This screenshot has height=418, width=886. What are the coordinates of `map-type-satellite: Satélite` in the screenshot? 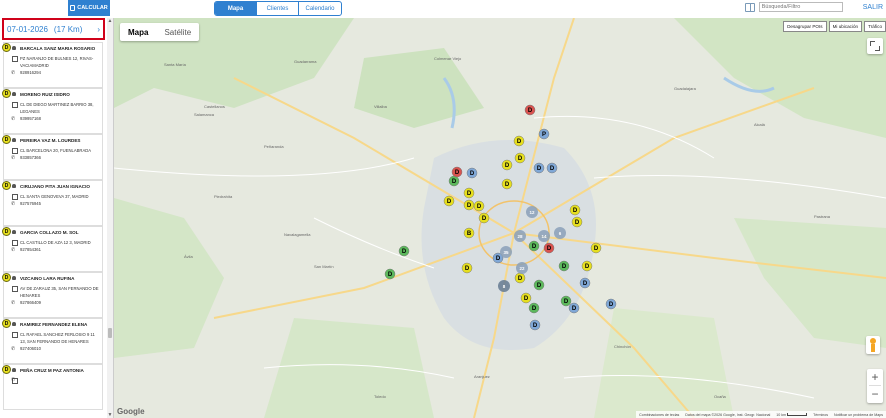 It's located at (177, 32).